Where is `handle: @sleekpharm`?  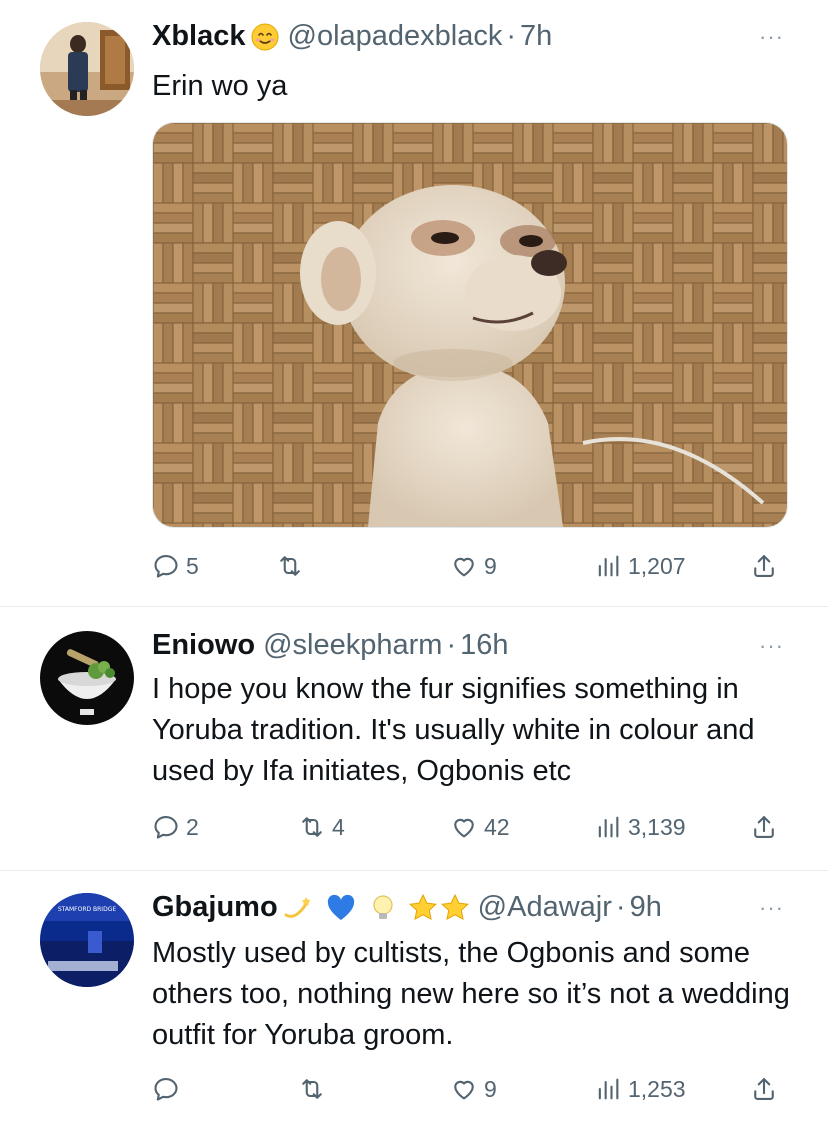
handle: @sleekpharm is located at coordinates (352, 645).